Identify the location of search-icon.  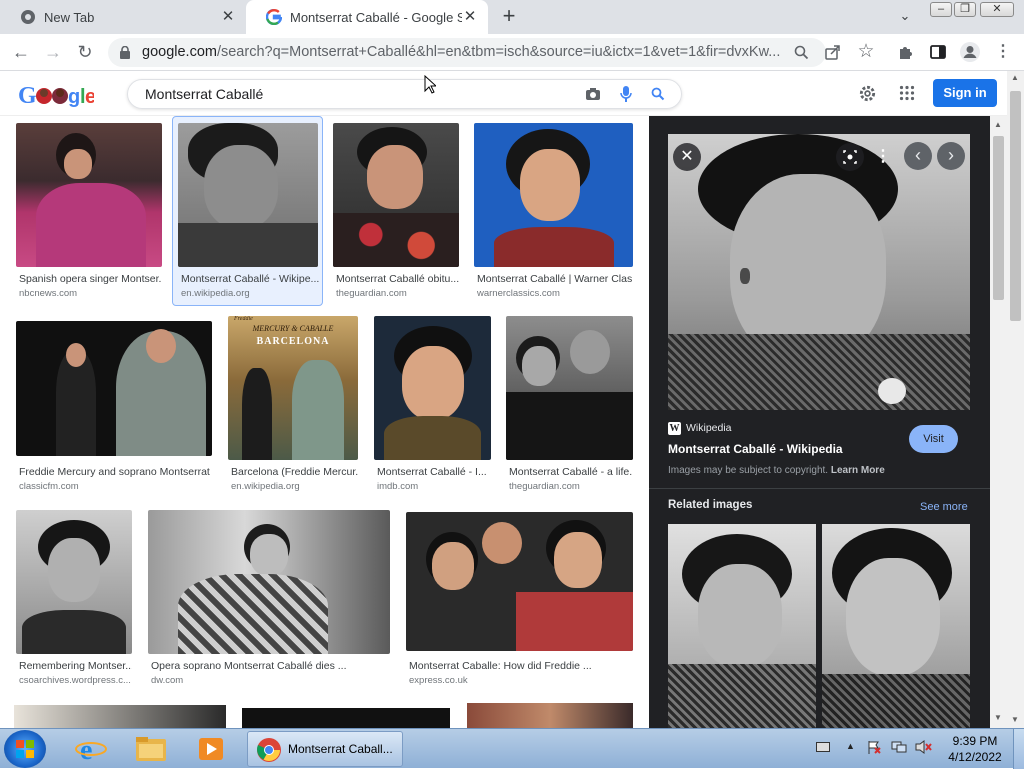
(658, 94).